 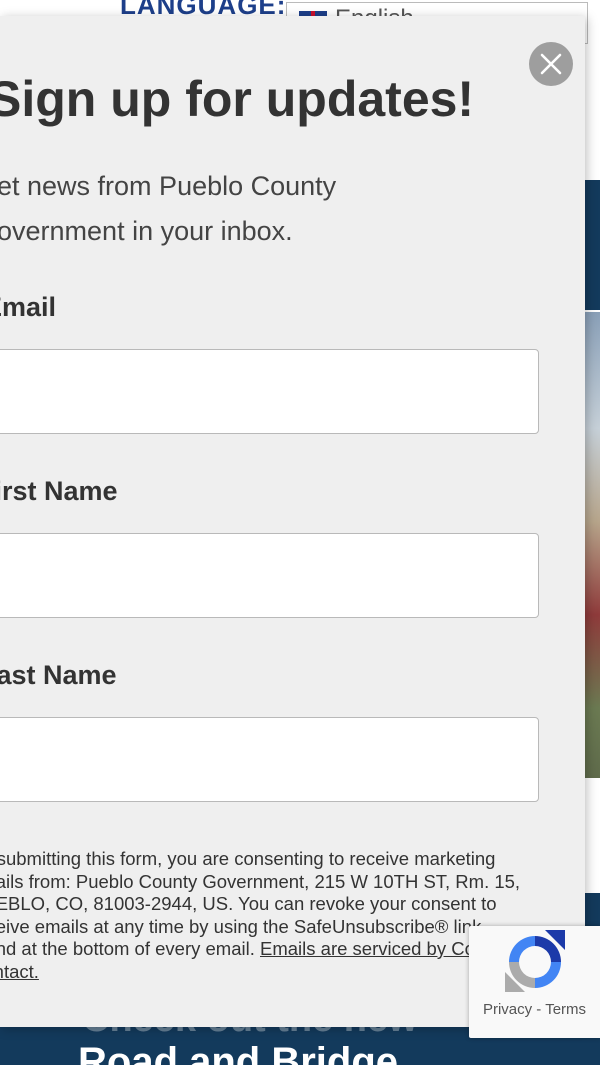 I want to click on first-name-label: First Name, so click(x=59, y=491).